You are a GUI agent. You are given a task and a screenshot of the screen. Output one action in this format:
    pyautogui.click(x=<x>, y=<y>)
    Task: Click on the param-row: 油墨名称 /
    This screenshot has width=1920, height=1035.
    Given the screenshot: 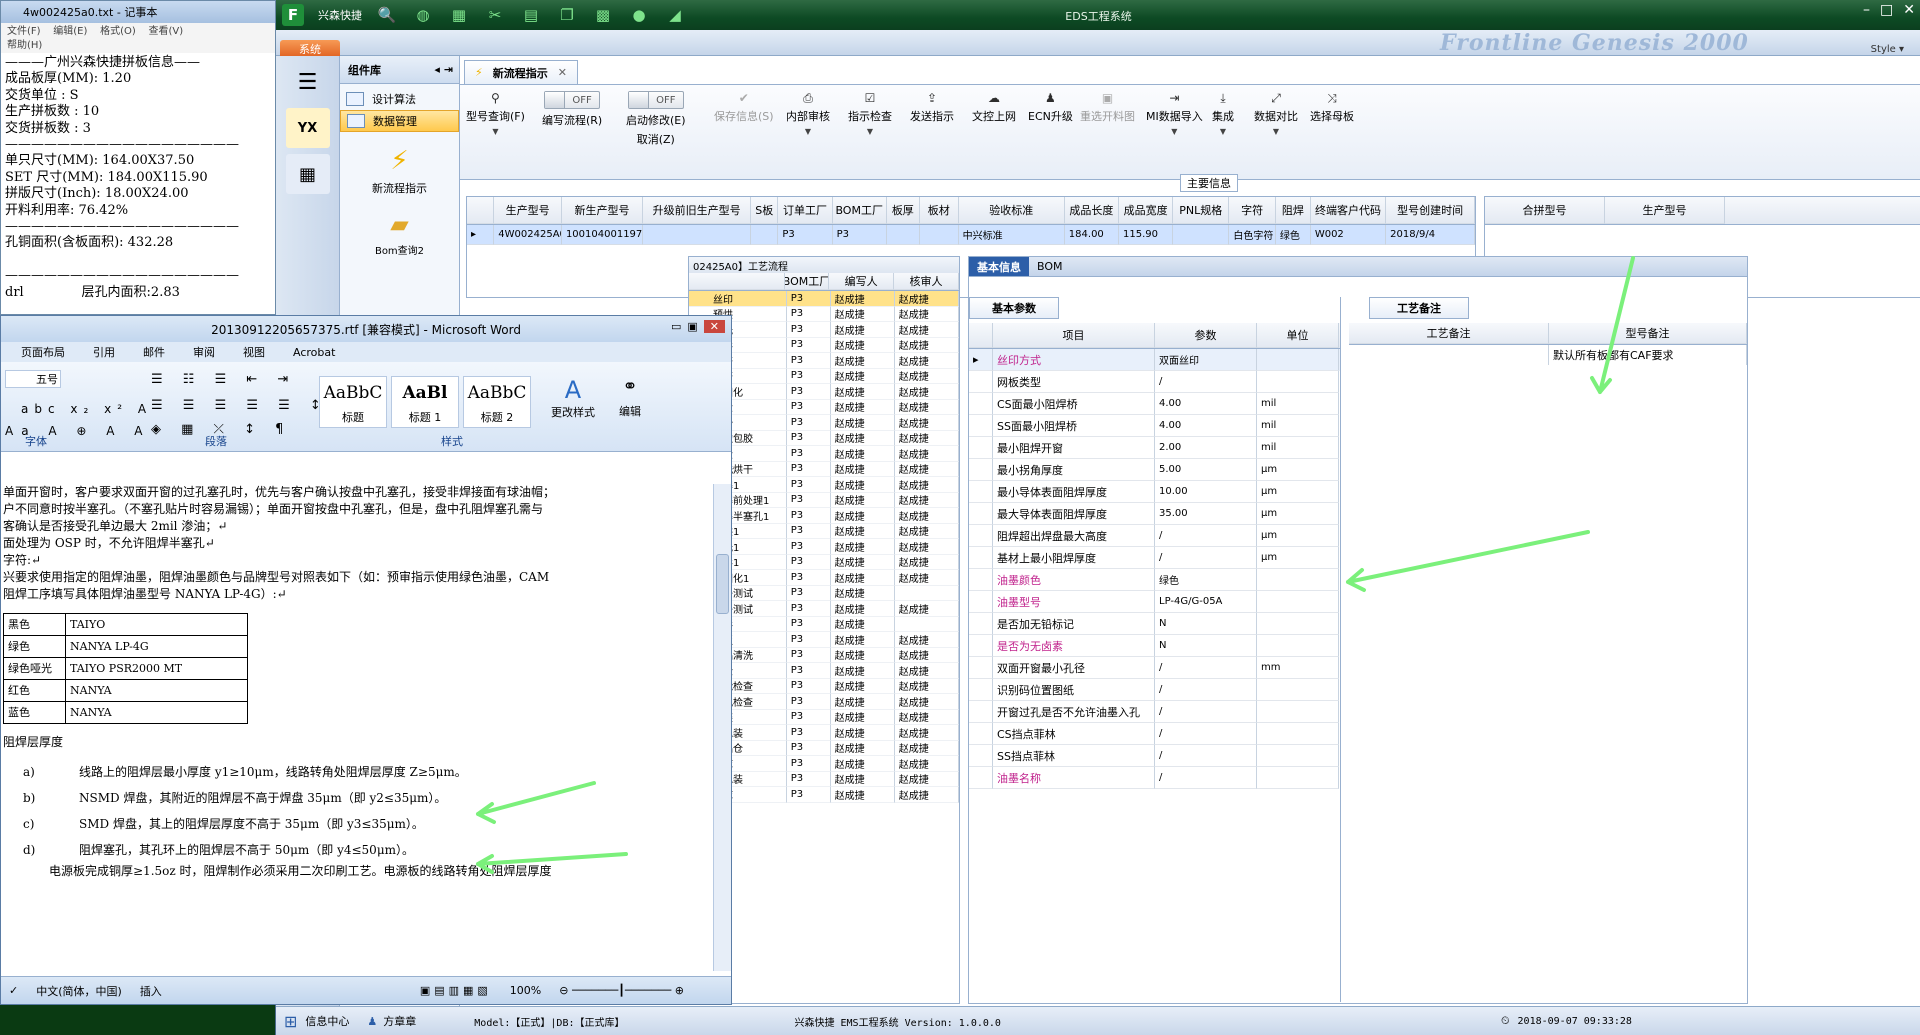 What is the action you would take?
    pyautogui.click(x=1154, y=778)
    